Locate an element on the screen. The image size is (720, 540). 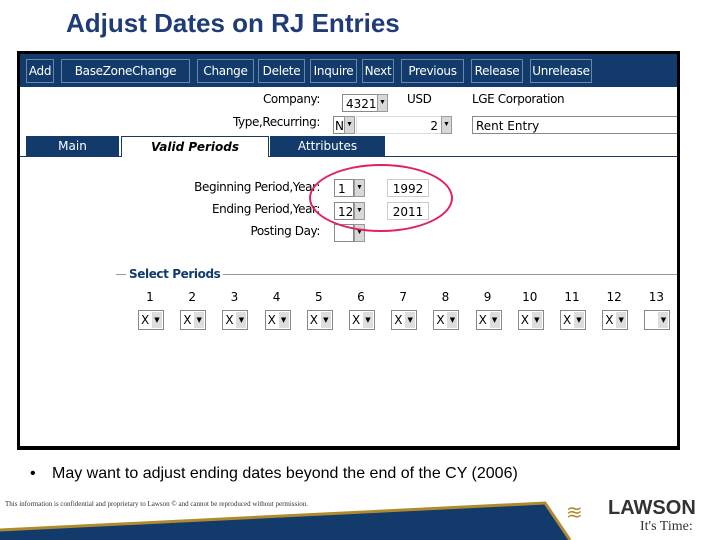
company-name: LGE Corporation is located at coordinates (518, 99).